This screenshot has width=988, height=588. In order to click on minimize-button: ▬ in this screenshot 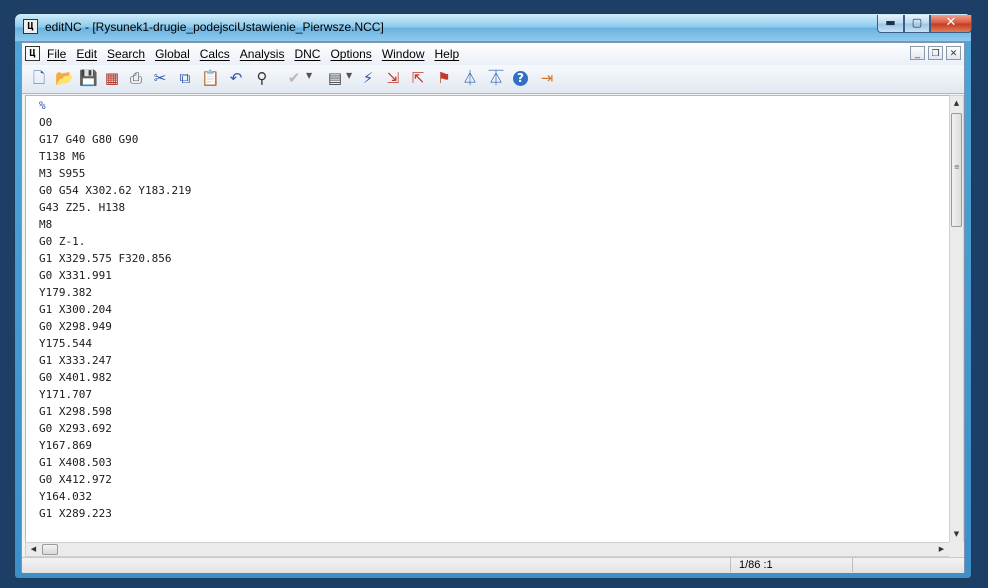, I will do `click(890, 24)`.